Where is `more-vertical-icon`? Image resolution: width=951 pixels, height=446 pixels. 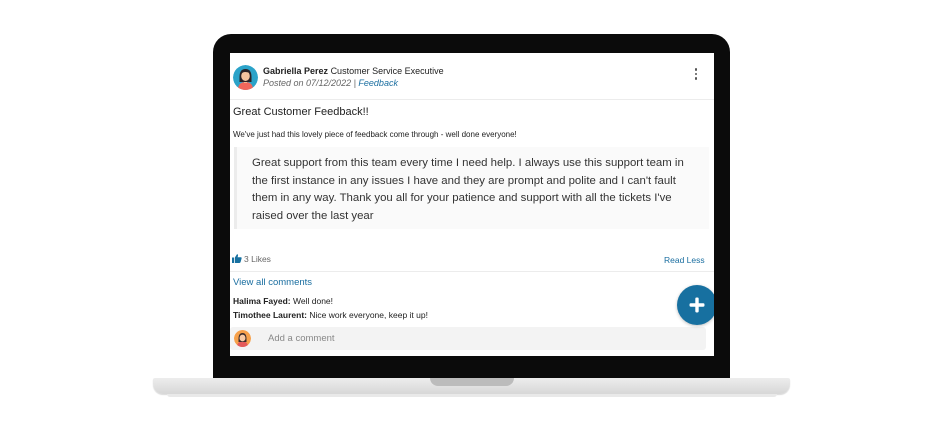 more-vertical-icon is located at coordinates (696, 75).